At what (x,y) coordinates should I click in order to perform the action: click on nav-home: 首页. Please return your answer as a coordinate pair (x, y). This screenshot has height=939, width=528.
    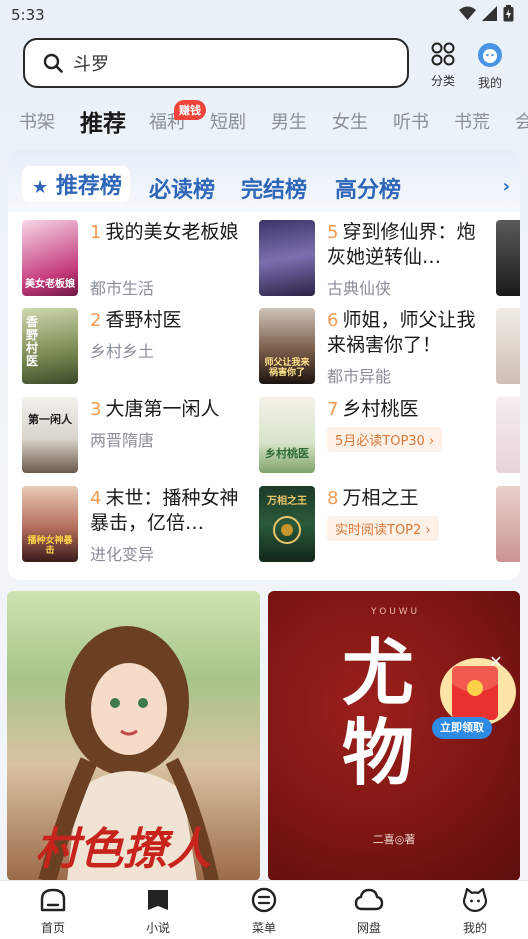
    Looking at the image, I should click on (53, 911).